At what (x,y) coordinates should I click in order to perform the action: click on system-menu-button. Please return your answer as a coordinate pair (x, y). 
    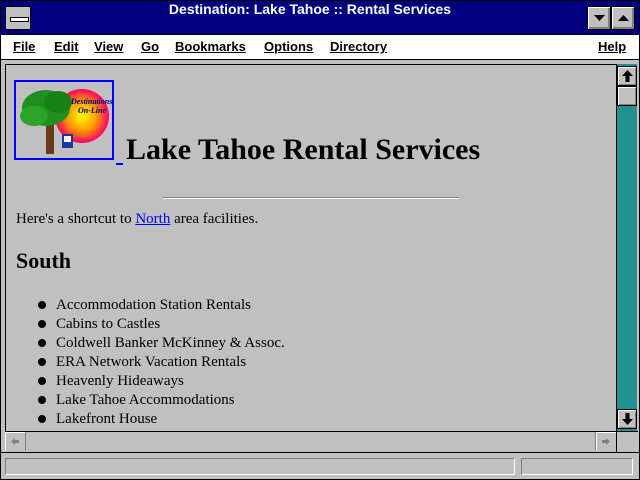
    Looking at the image, I should click on (18, 18).